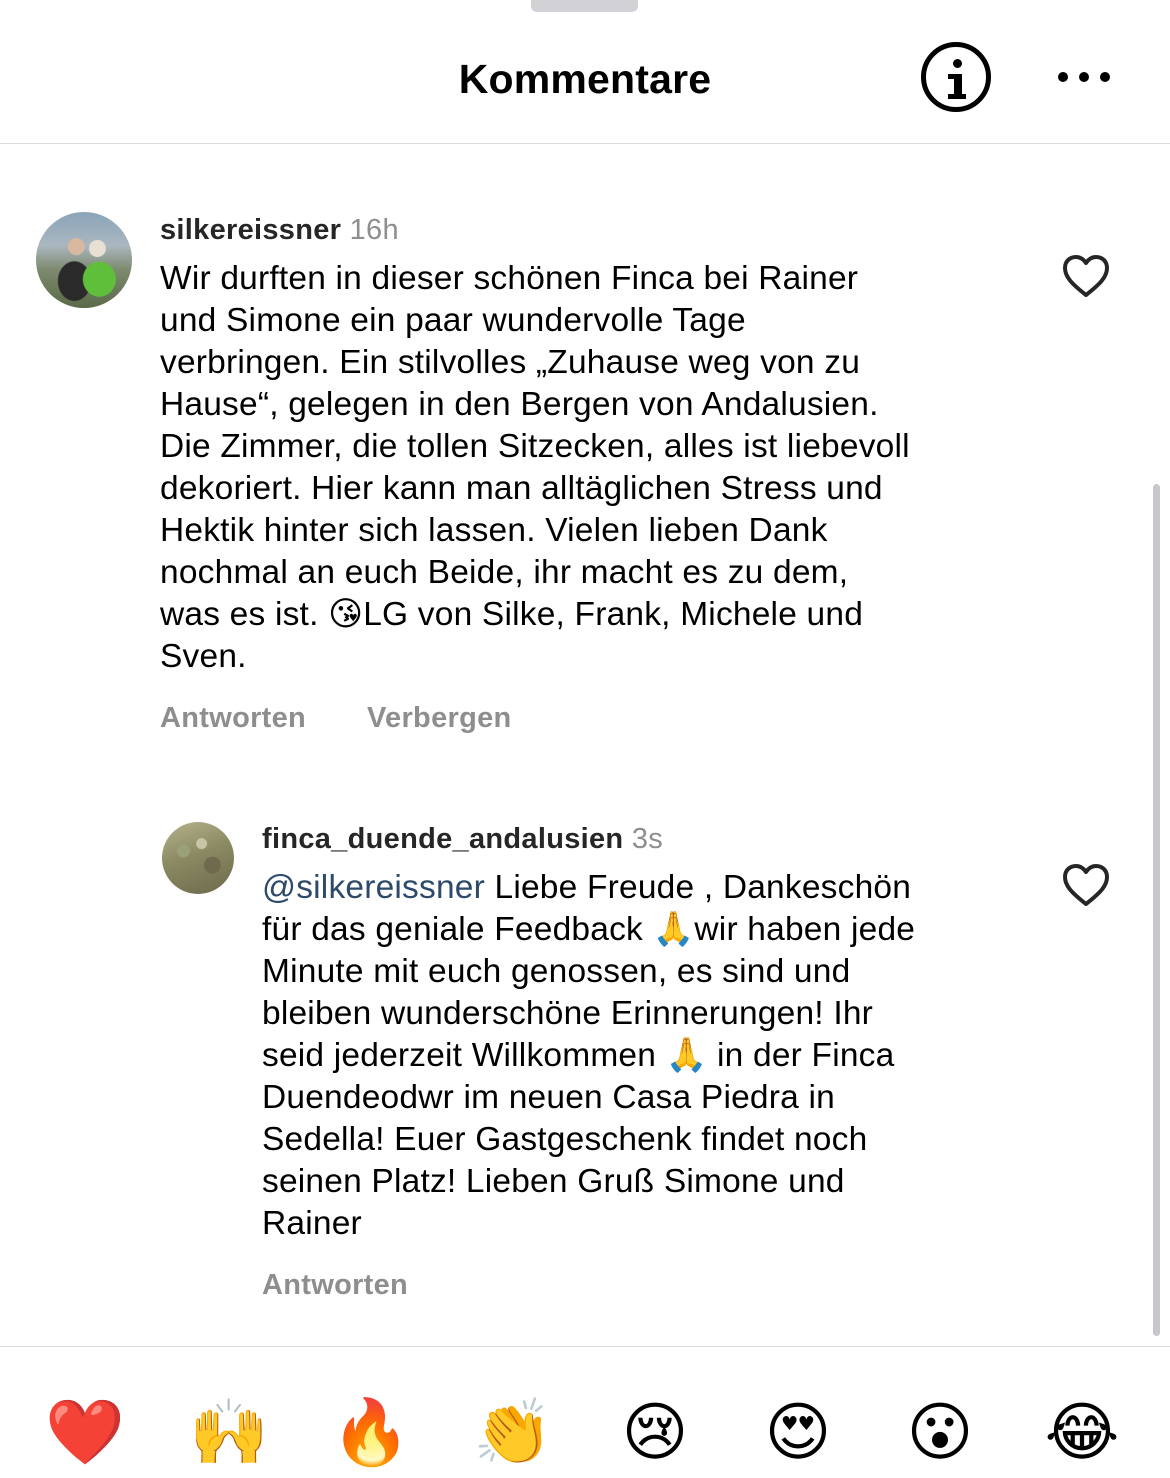 Image resolution: width=1170 pixels, height=1478 pixels. Describe the element at coordinates (250, 230) in the screenshot. I see `comment-username: silkereissner` at that location.